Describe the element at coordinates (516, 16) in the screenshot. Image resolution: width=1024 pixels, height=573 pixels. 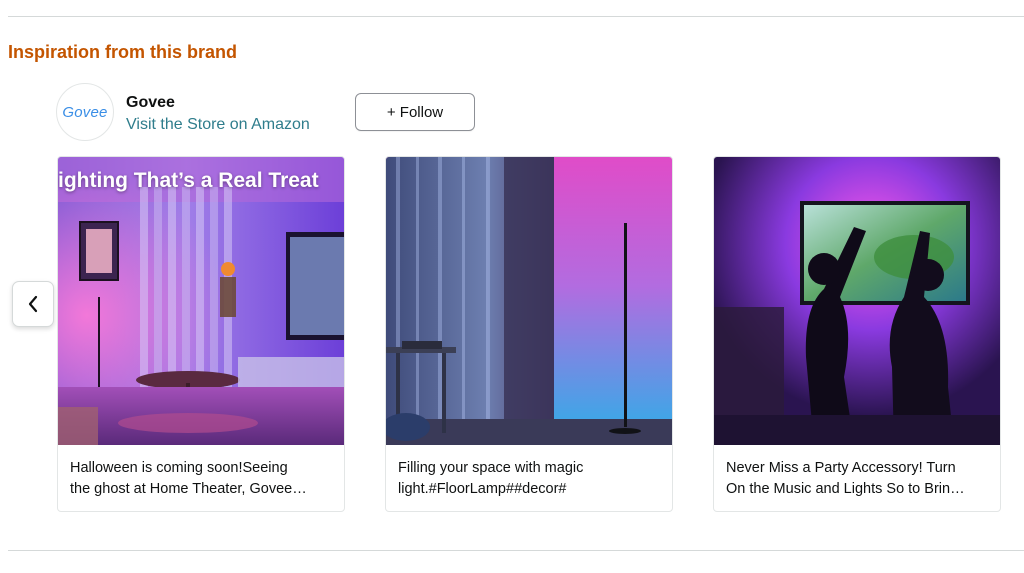
I see `top-divider` at that location.